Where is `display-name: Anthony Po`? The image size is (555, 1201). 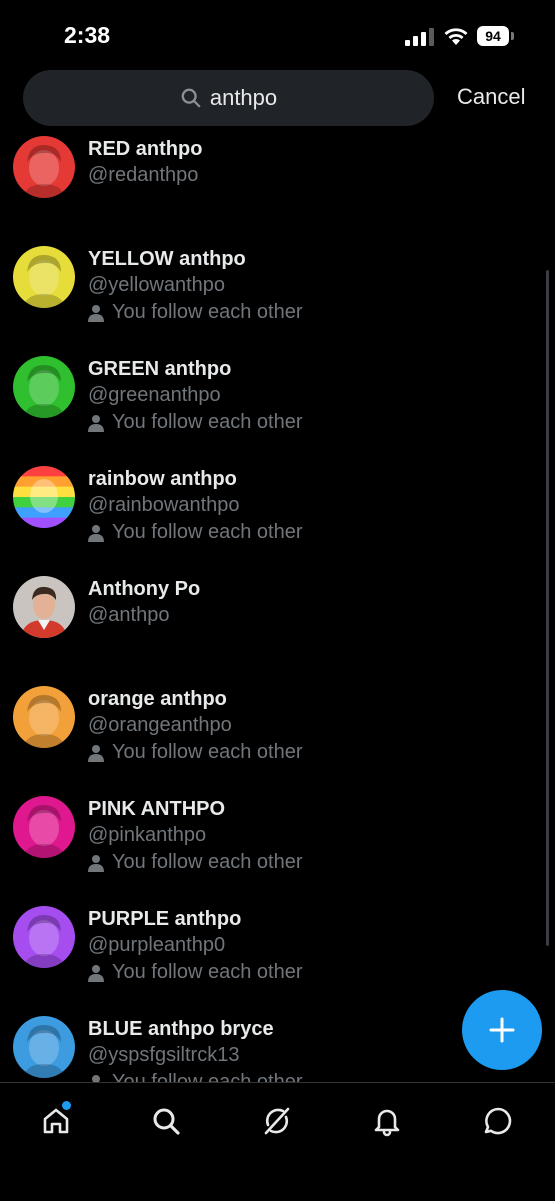
display-name: Anthony Po is located at coordinates (144, 589).